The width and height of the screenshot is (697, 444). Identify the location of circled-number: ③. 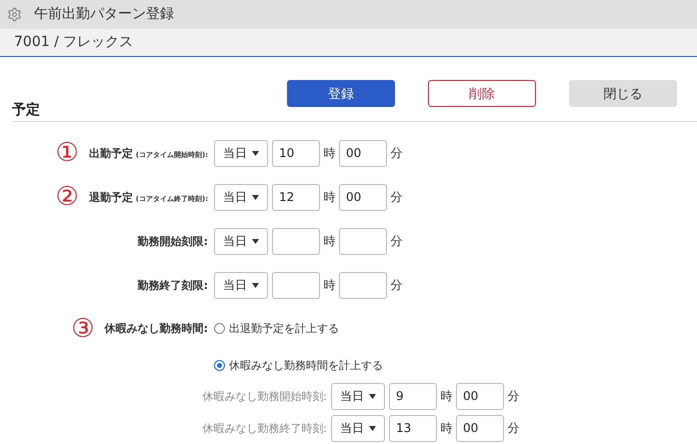
(83, 329).